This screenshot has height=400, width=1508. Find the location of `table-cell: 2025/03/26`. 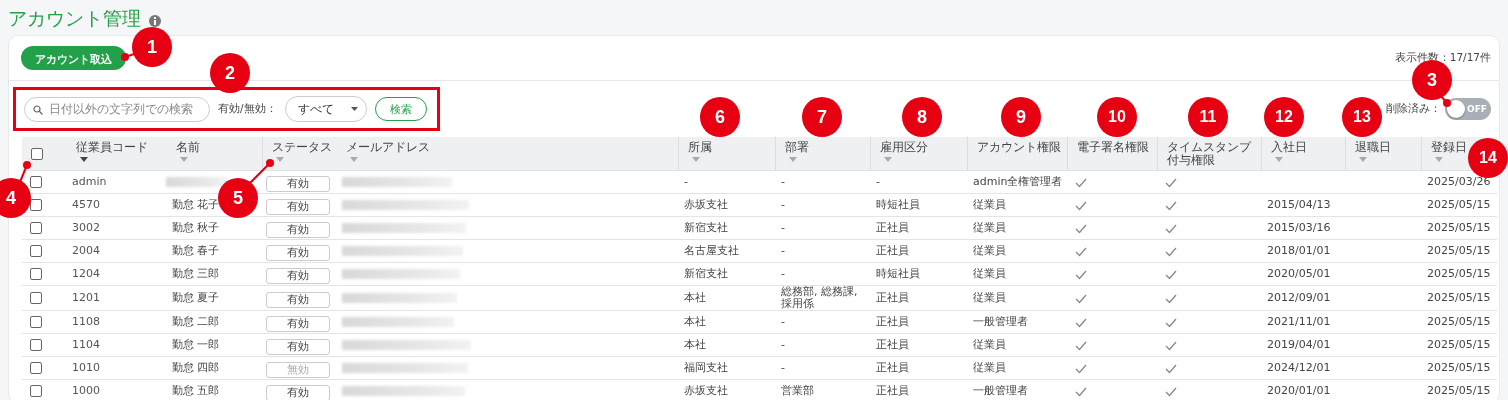

table-cell: 2025/03/26 is located at coordinates (1459, 182).